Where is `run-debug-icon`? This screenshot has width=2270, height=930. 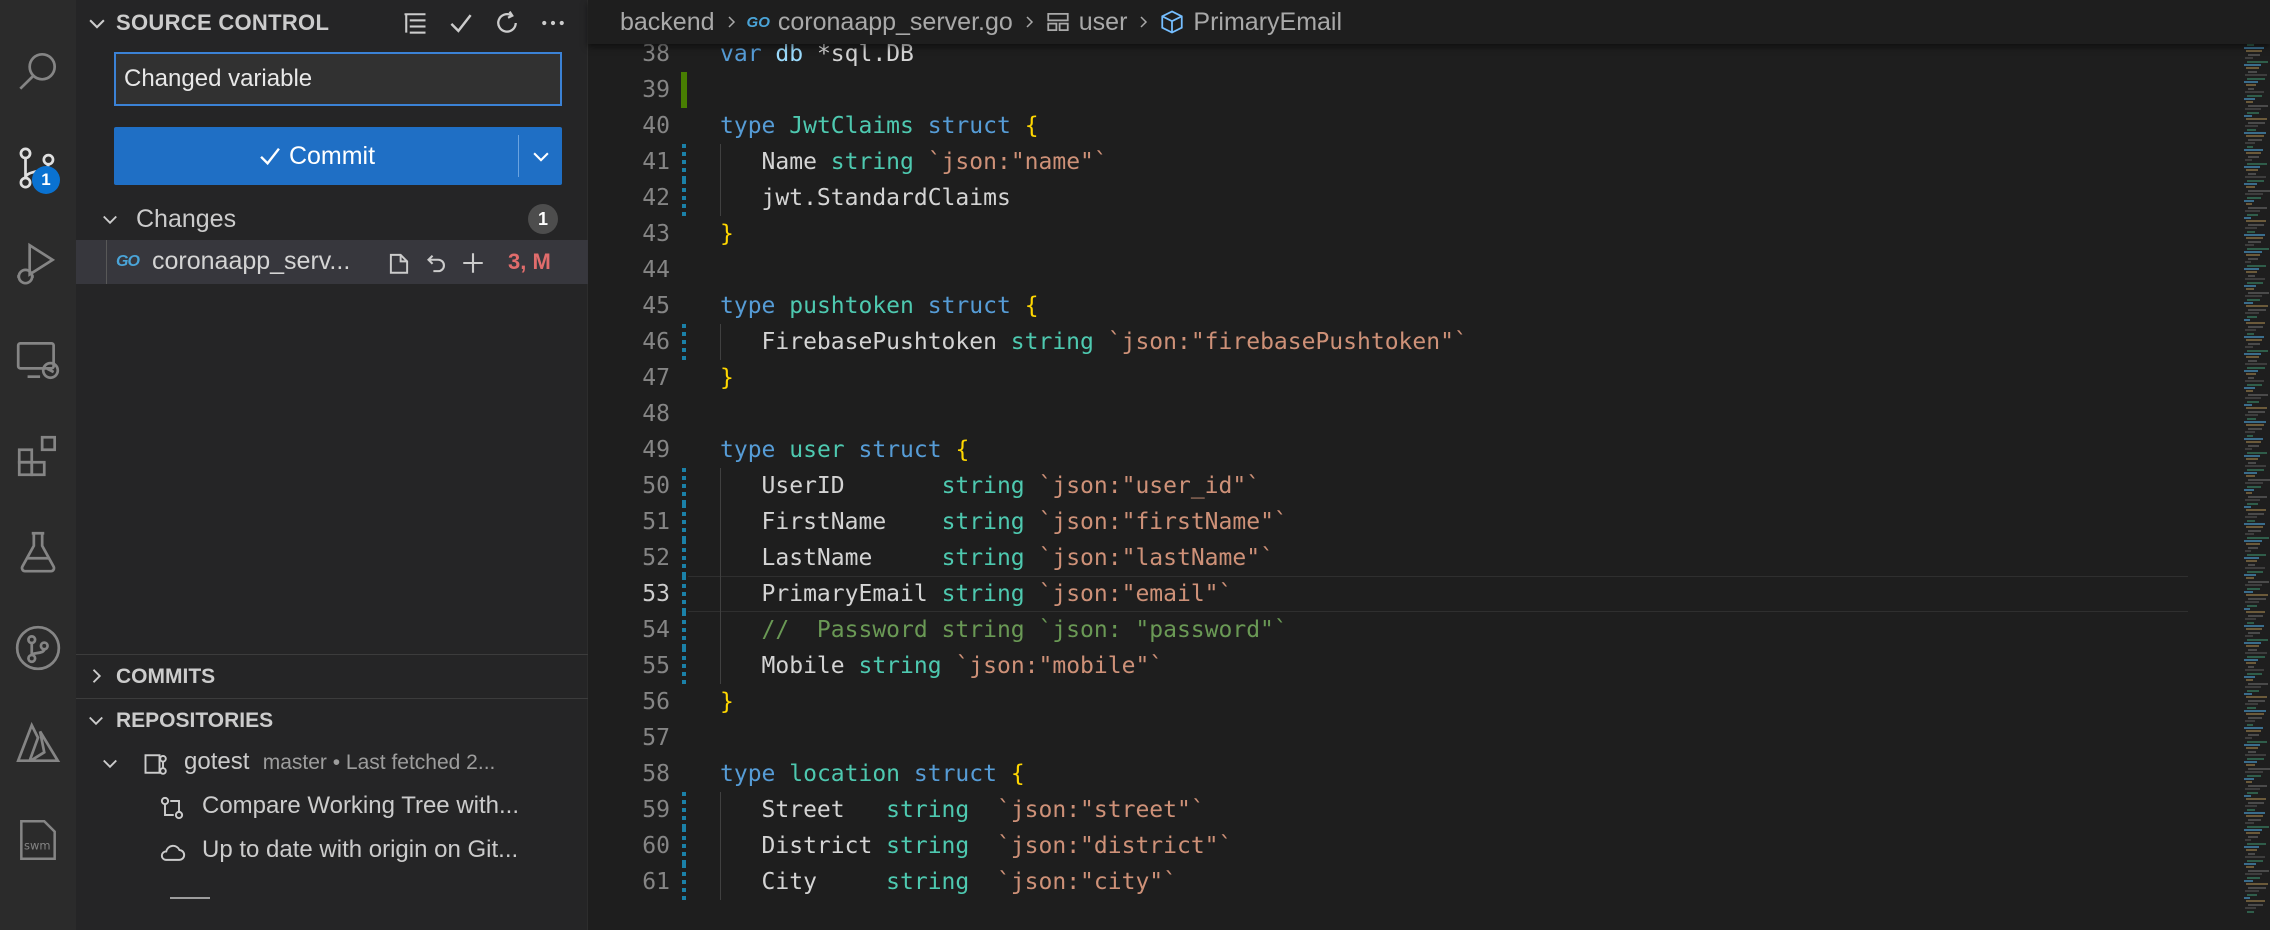 run-debug-icon is located at coordinates (38, 264).